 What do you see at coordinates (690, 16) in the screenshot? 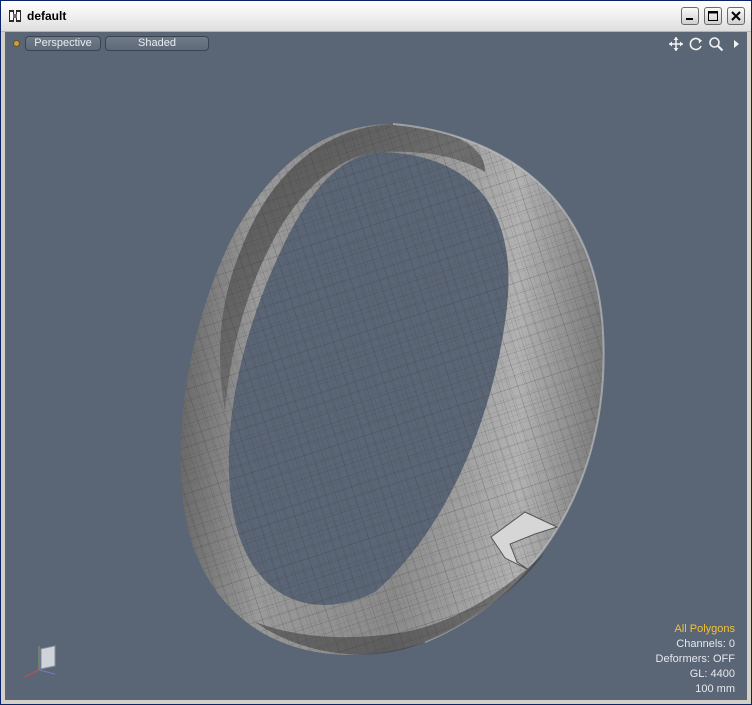
I see `minimize-button` at bounding box center [690, 16].